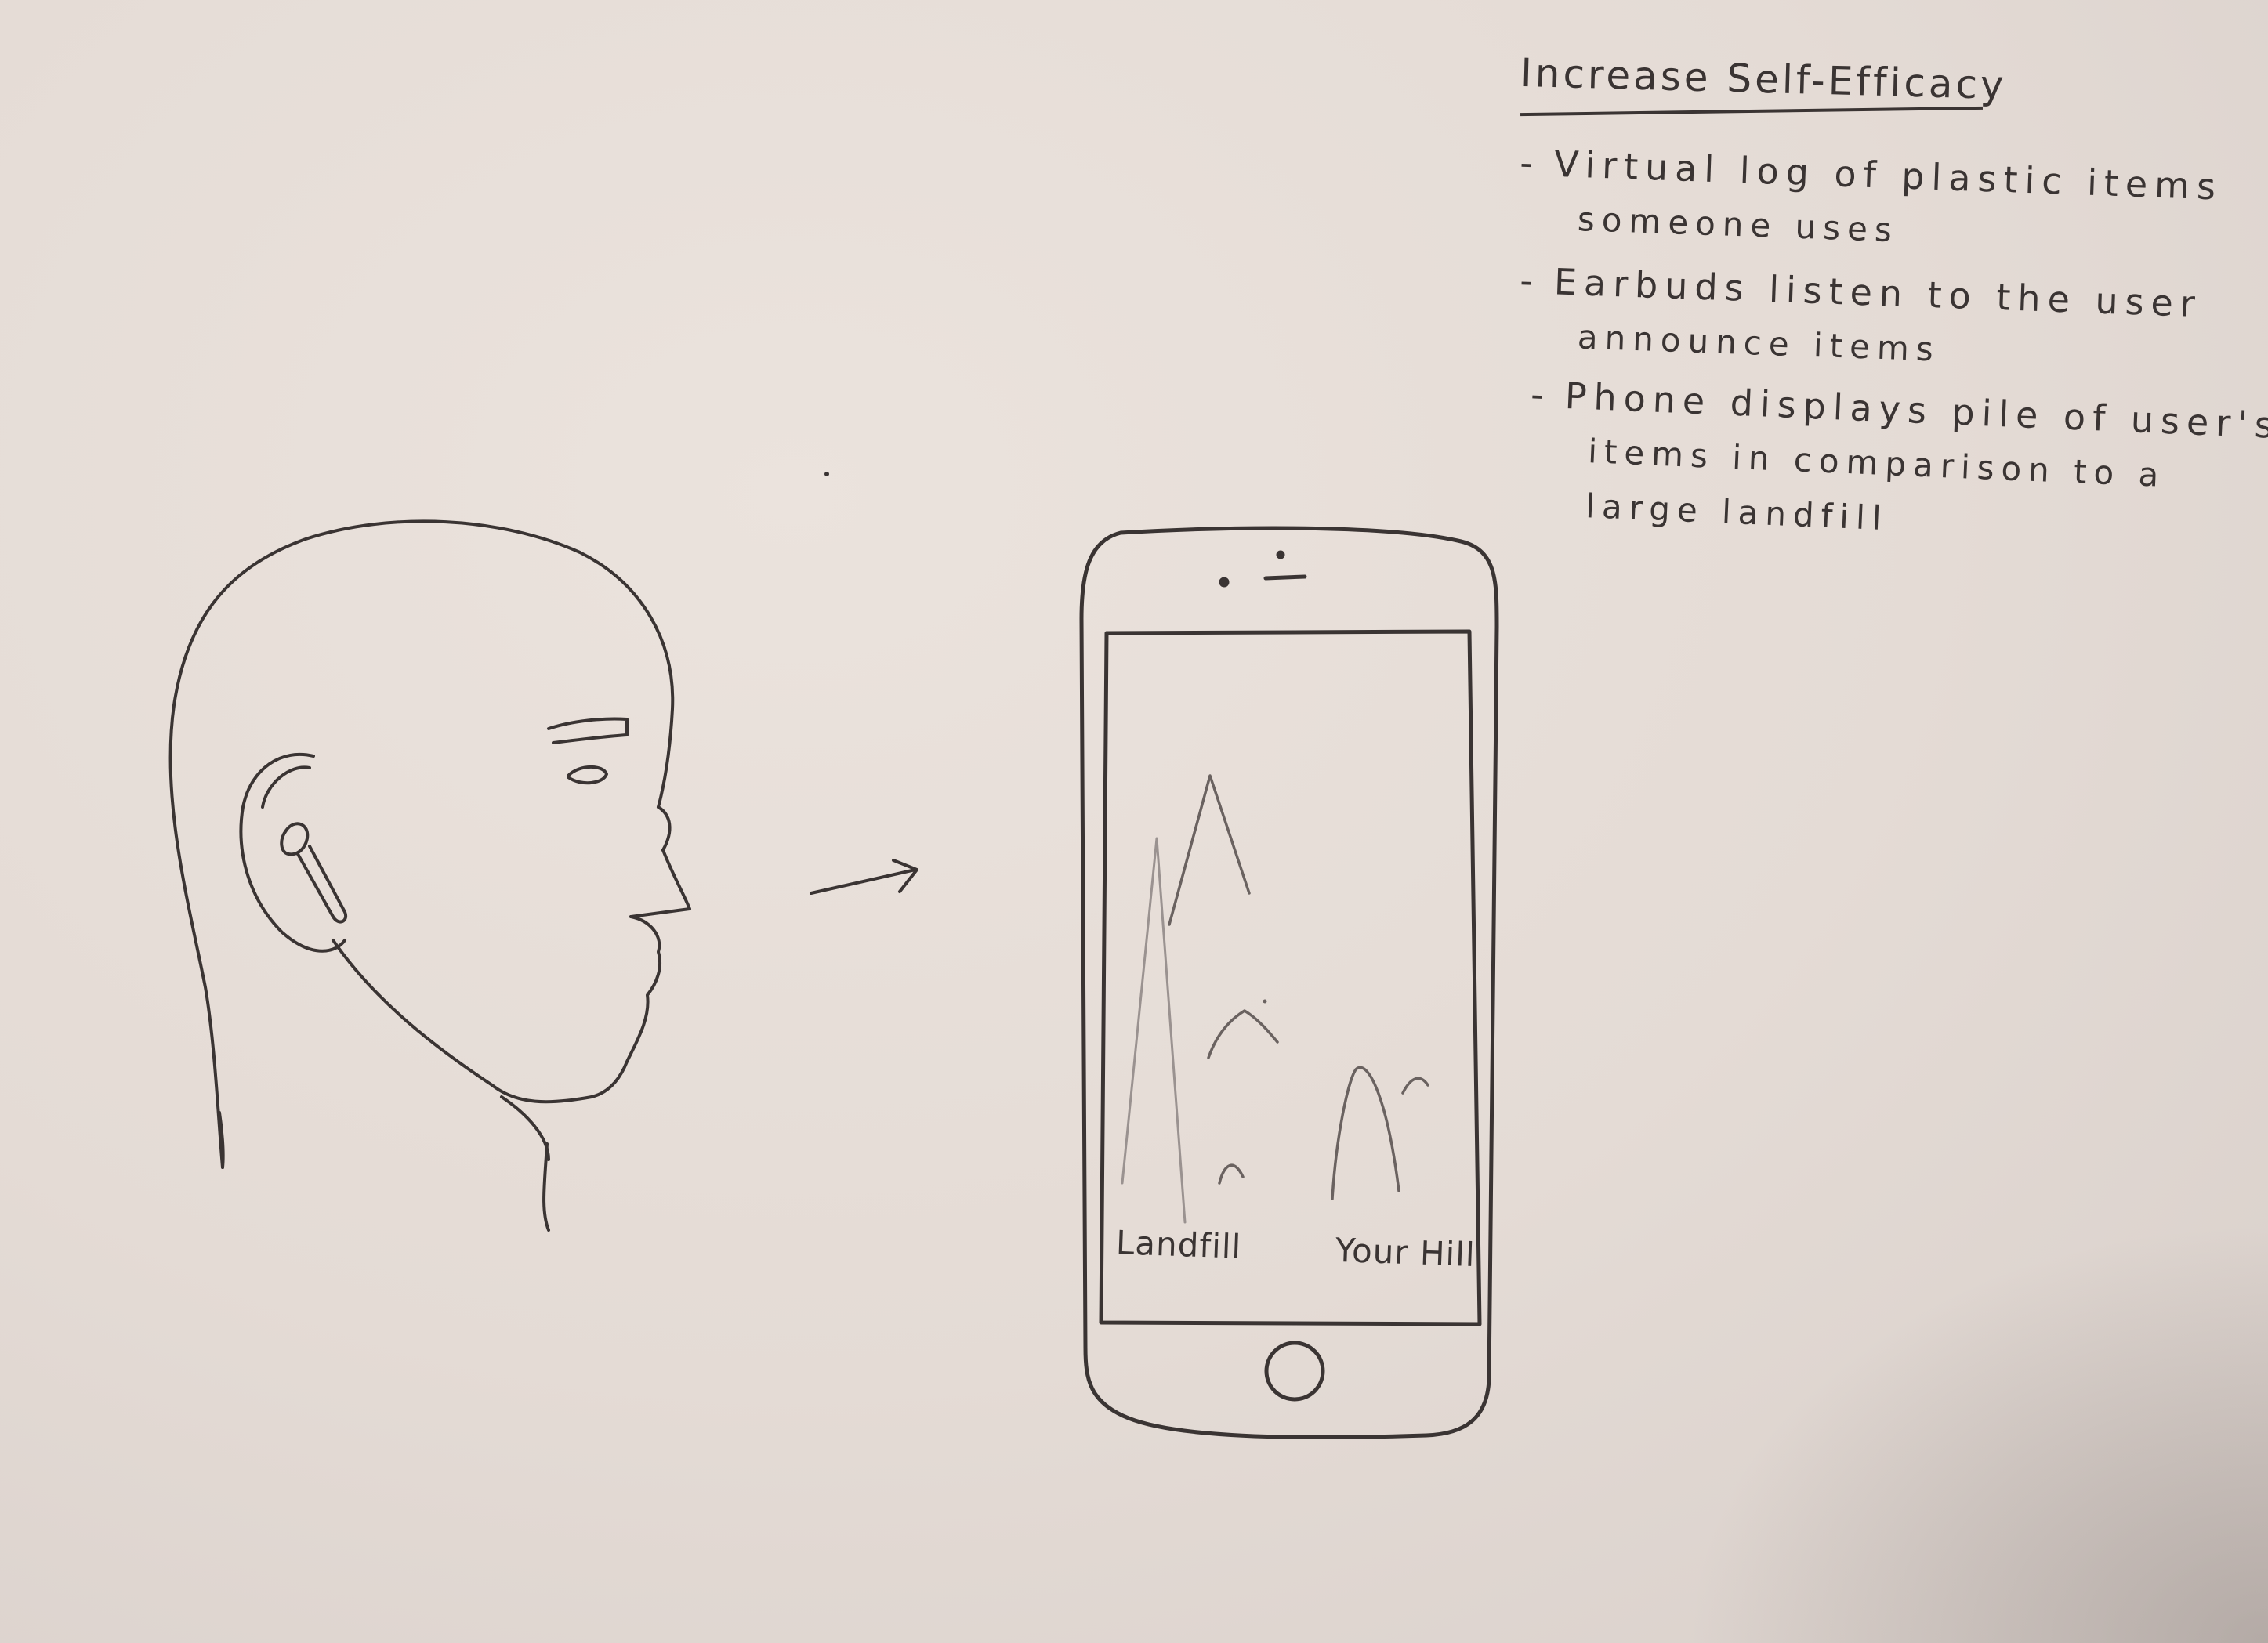 This screenshot has height=1643, width=2268. What do you see at coordinates (1231, 1174) in the screenshot?
I see `tiny-peak` at bounding box center [1231, 1174].